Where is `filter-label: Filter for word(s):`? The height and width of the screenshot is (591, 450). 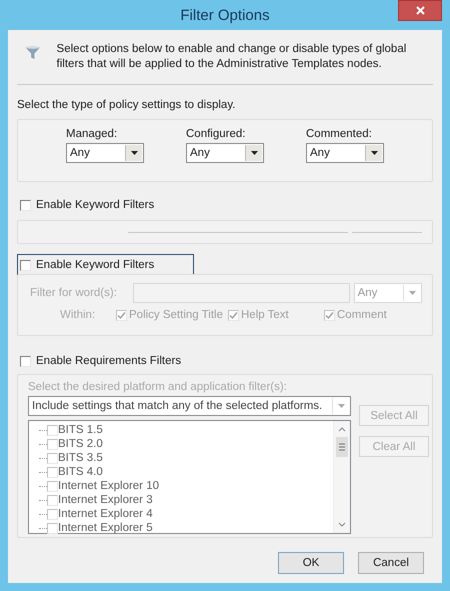
filter-label: Filter for word(s): is located at coordinates (73, 293).